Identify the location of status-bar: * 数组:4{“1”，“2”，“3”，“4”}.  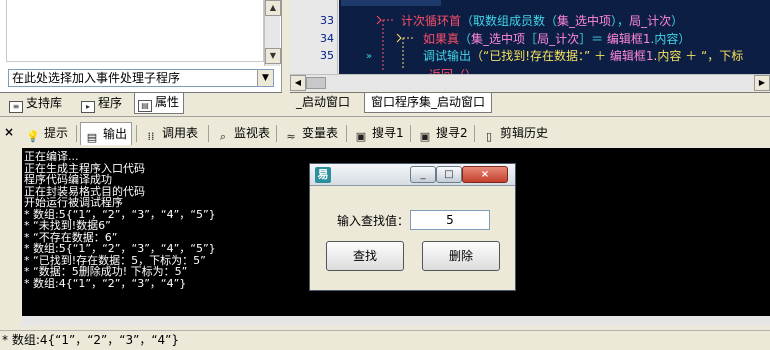
(385, 340).